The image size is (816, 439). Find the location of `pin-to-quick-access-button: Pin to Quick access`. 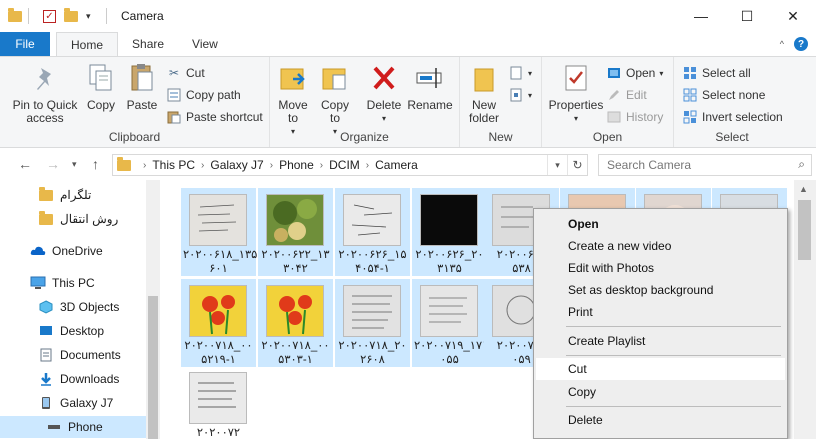

pin-to-quick-access-button: Pin to Quick access is located at coordinates (45, 93).